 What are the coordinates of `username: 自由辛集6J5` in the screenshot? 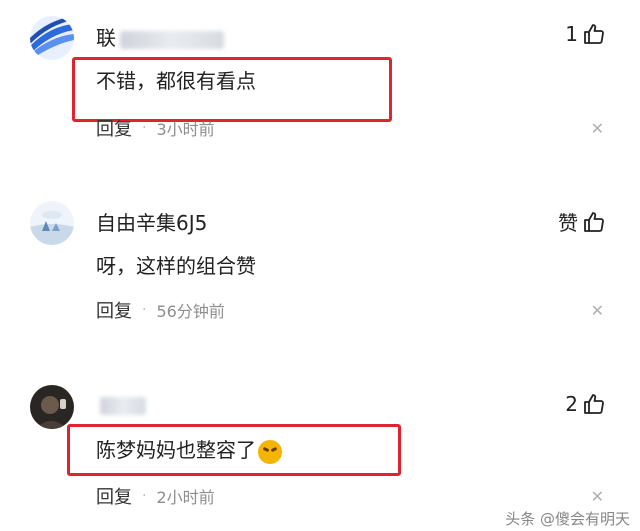 It's located at (151, 221).